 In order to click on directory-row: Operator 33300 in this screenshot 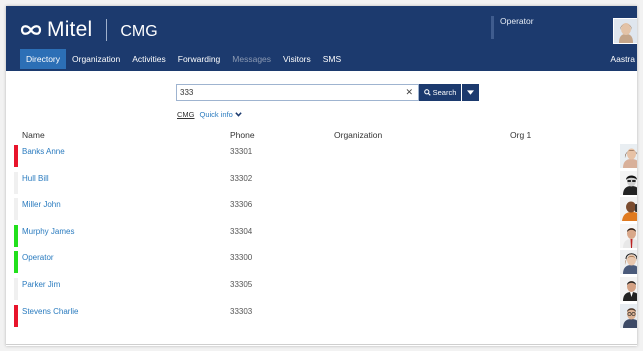, I will do `click(324, 261)`.